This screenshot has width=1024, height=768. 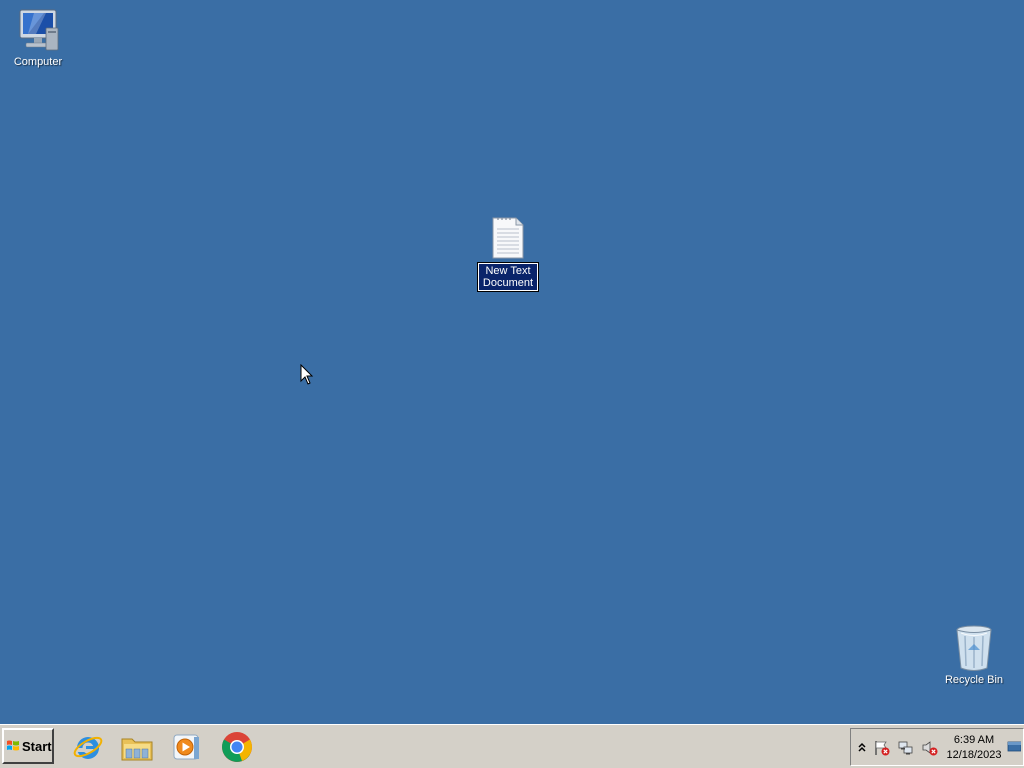 I want to click on desktop-icon-label: Recycle Bin, so click(x=974, y=680).